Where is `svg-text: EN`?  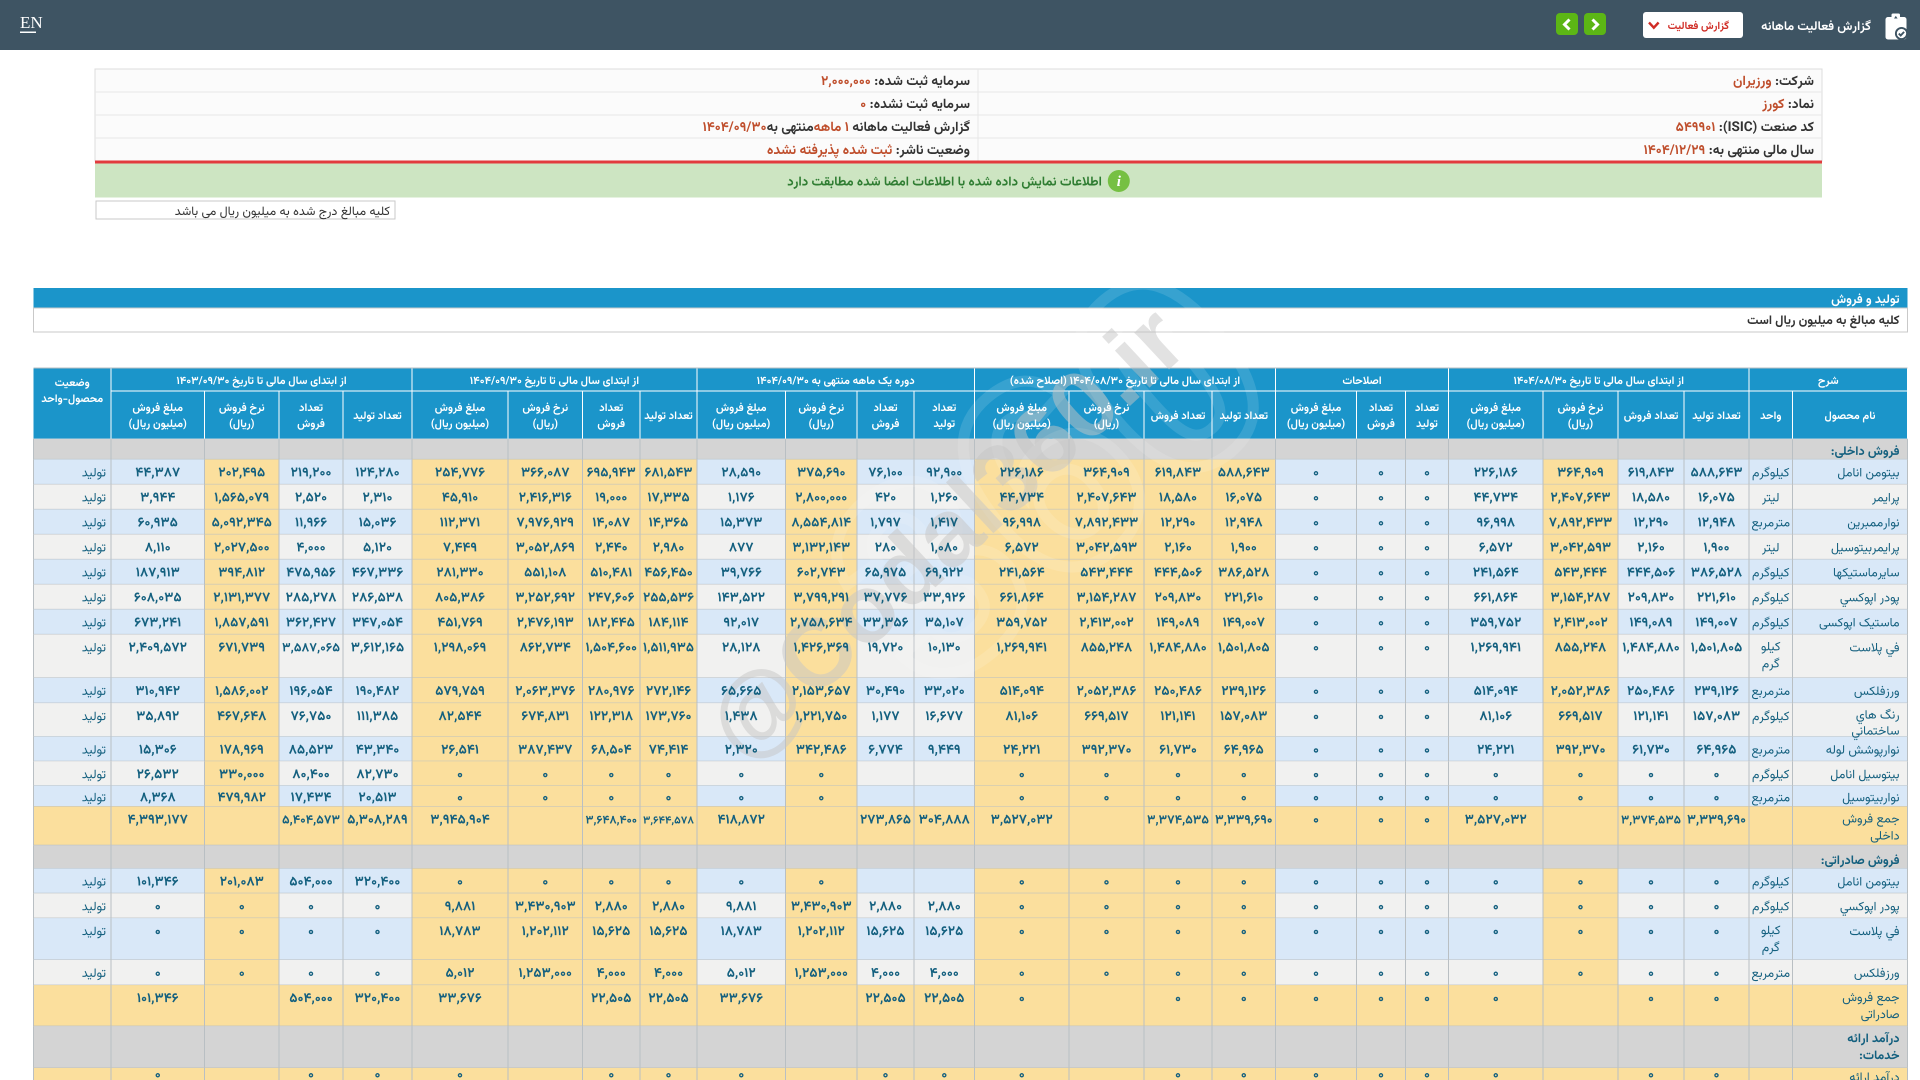 svg-text: EN is located at coordinates (31, 22).